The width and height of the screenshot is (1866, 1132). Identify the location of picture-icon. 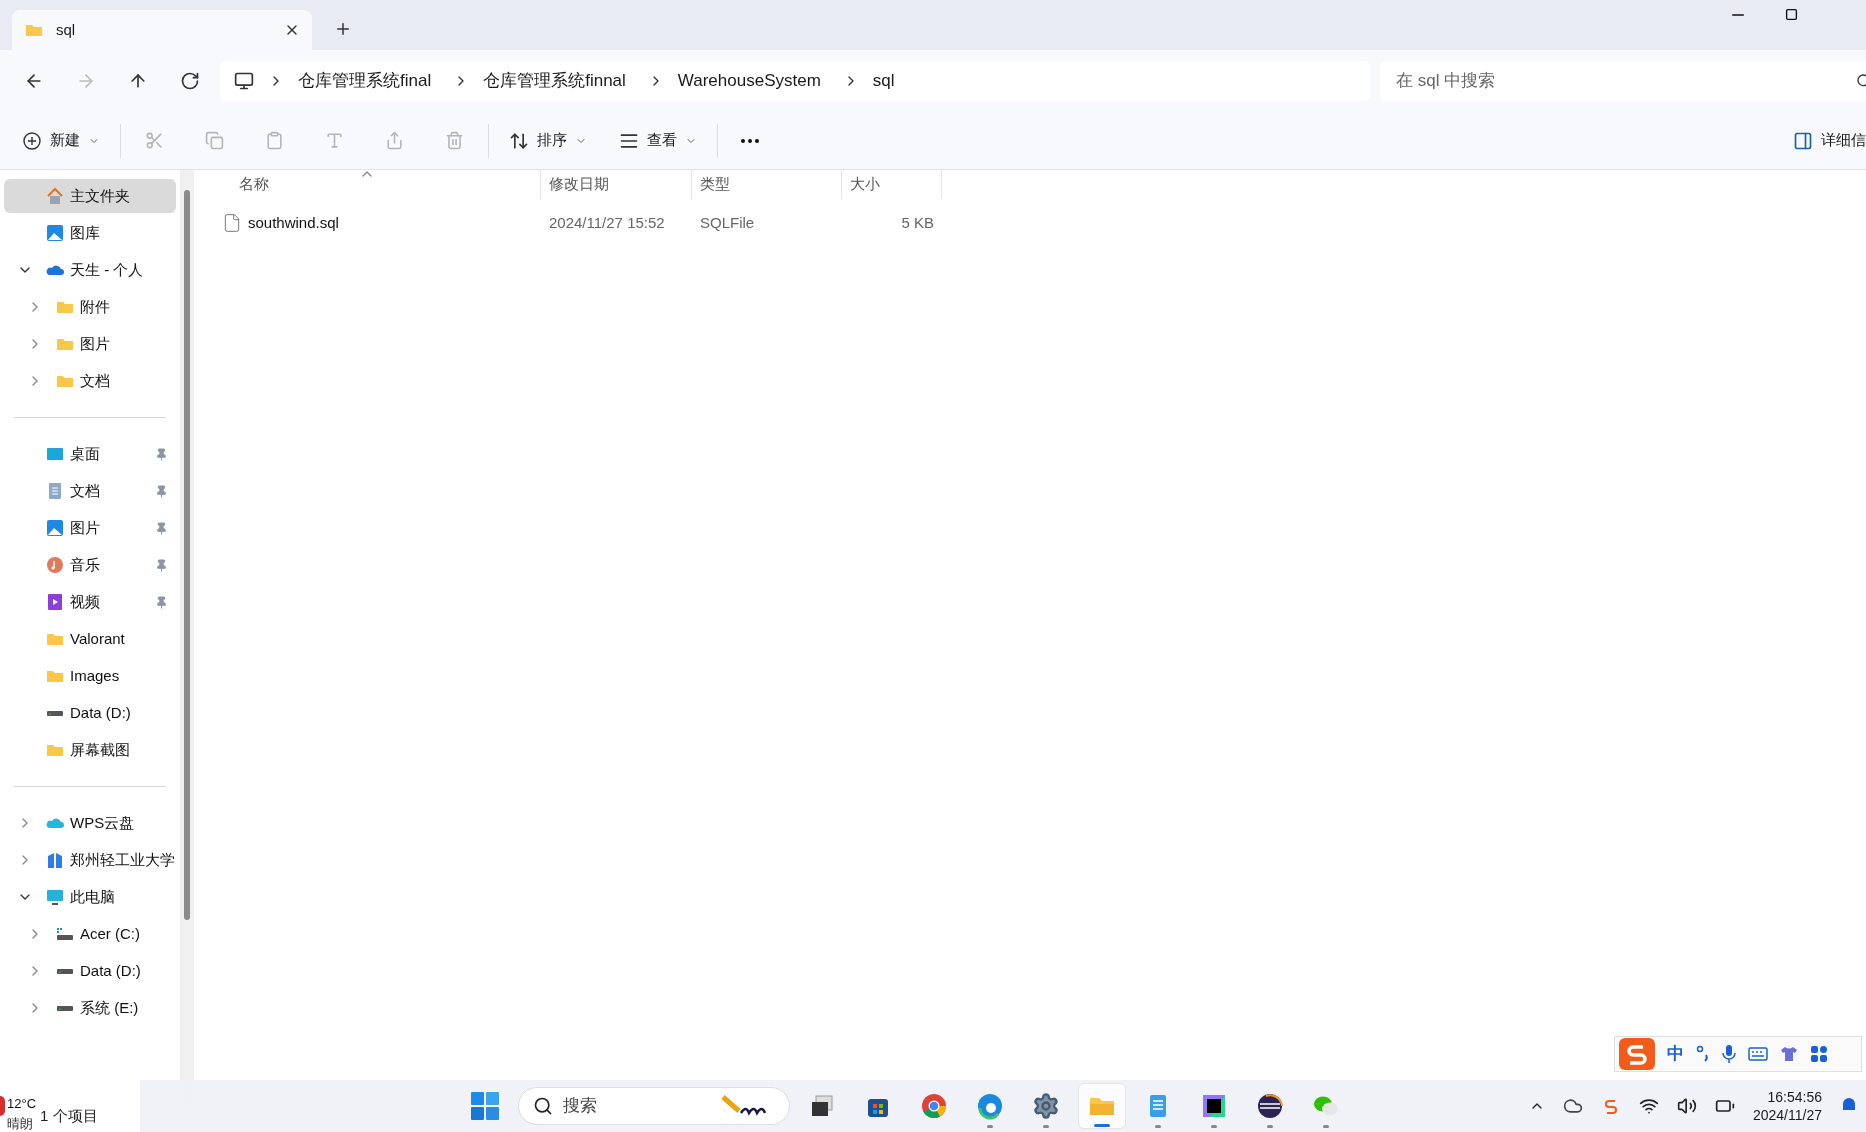
(55, 233).